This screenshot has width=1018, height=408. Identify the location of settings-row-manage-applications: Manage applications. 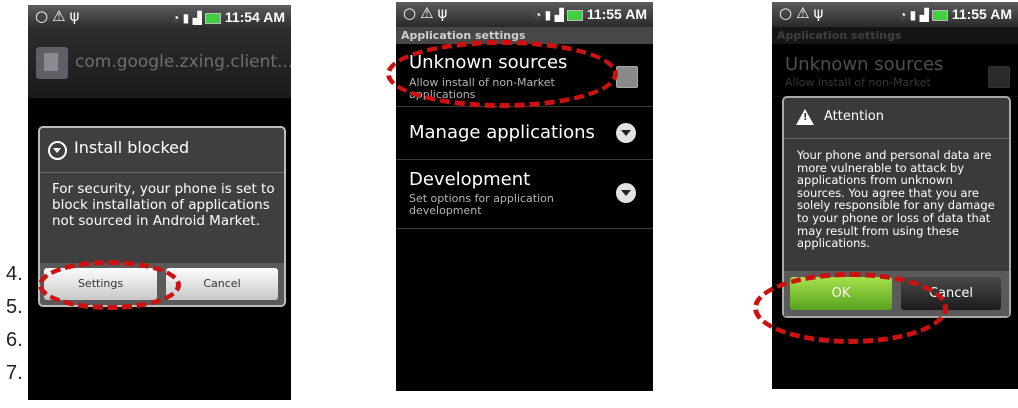
(524, 133).